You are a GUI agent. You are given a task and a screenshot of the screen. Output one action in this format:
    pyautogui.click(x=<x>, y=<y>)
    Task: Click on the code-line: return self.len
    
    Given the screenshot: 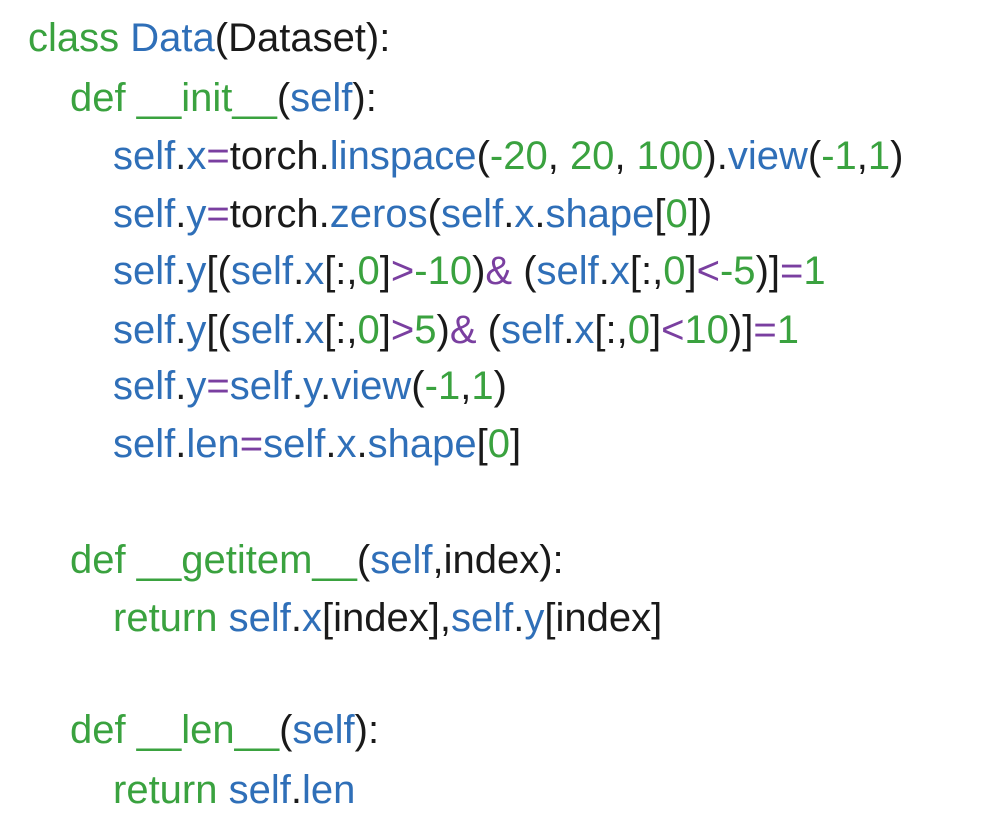 What is the action you would take?
    pyautogui.click(x=234, y=790)
    